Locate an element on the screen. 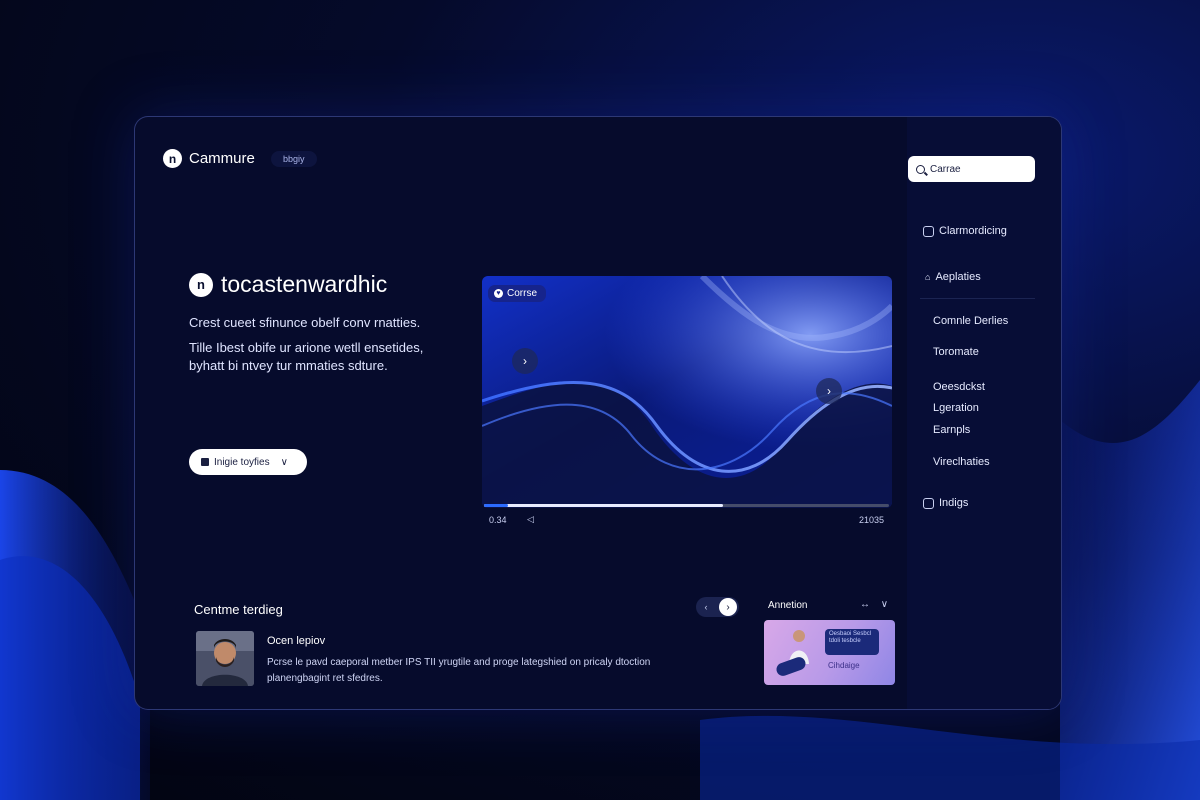 The width and height of the screenshot is (1200, 800). person-portrait-icon is located at coordinates (225, 658).